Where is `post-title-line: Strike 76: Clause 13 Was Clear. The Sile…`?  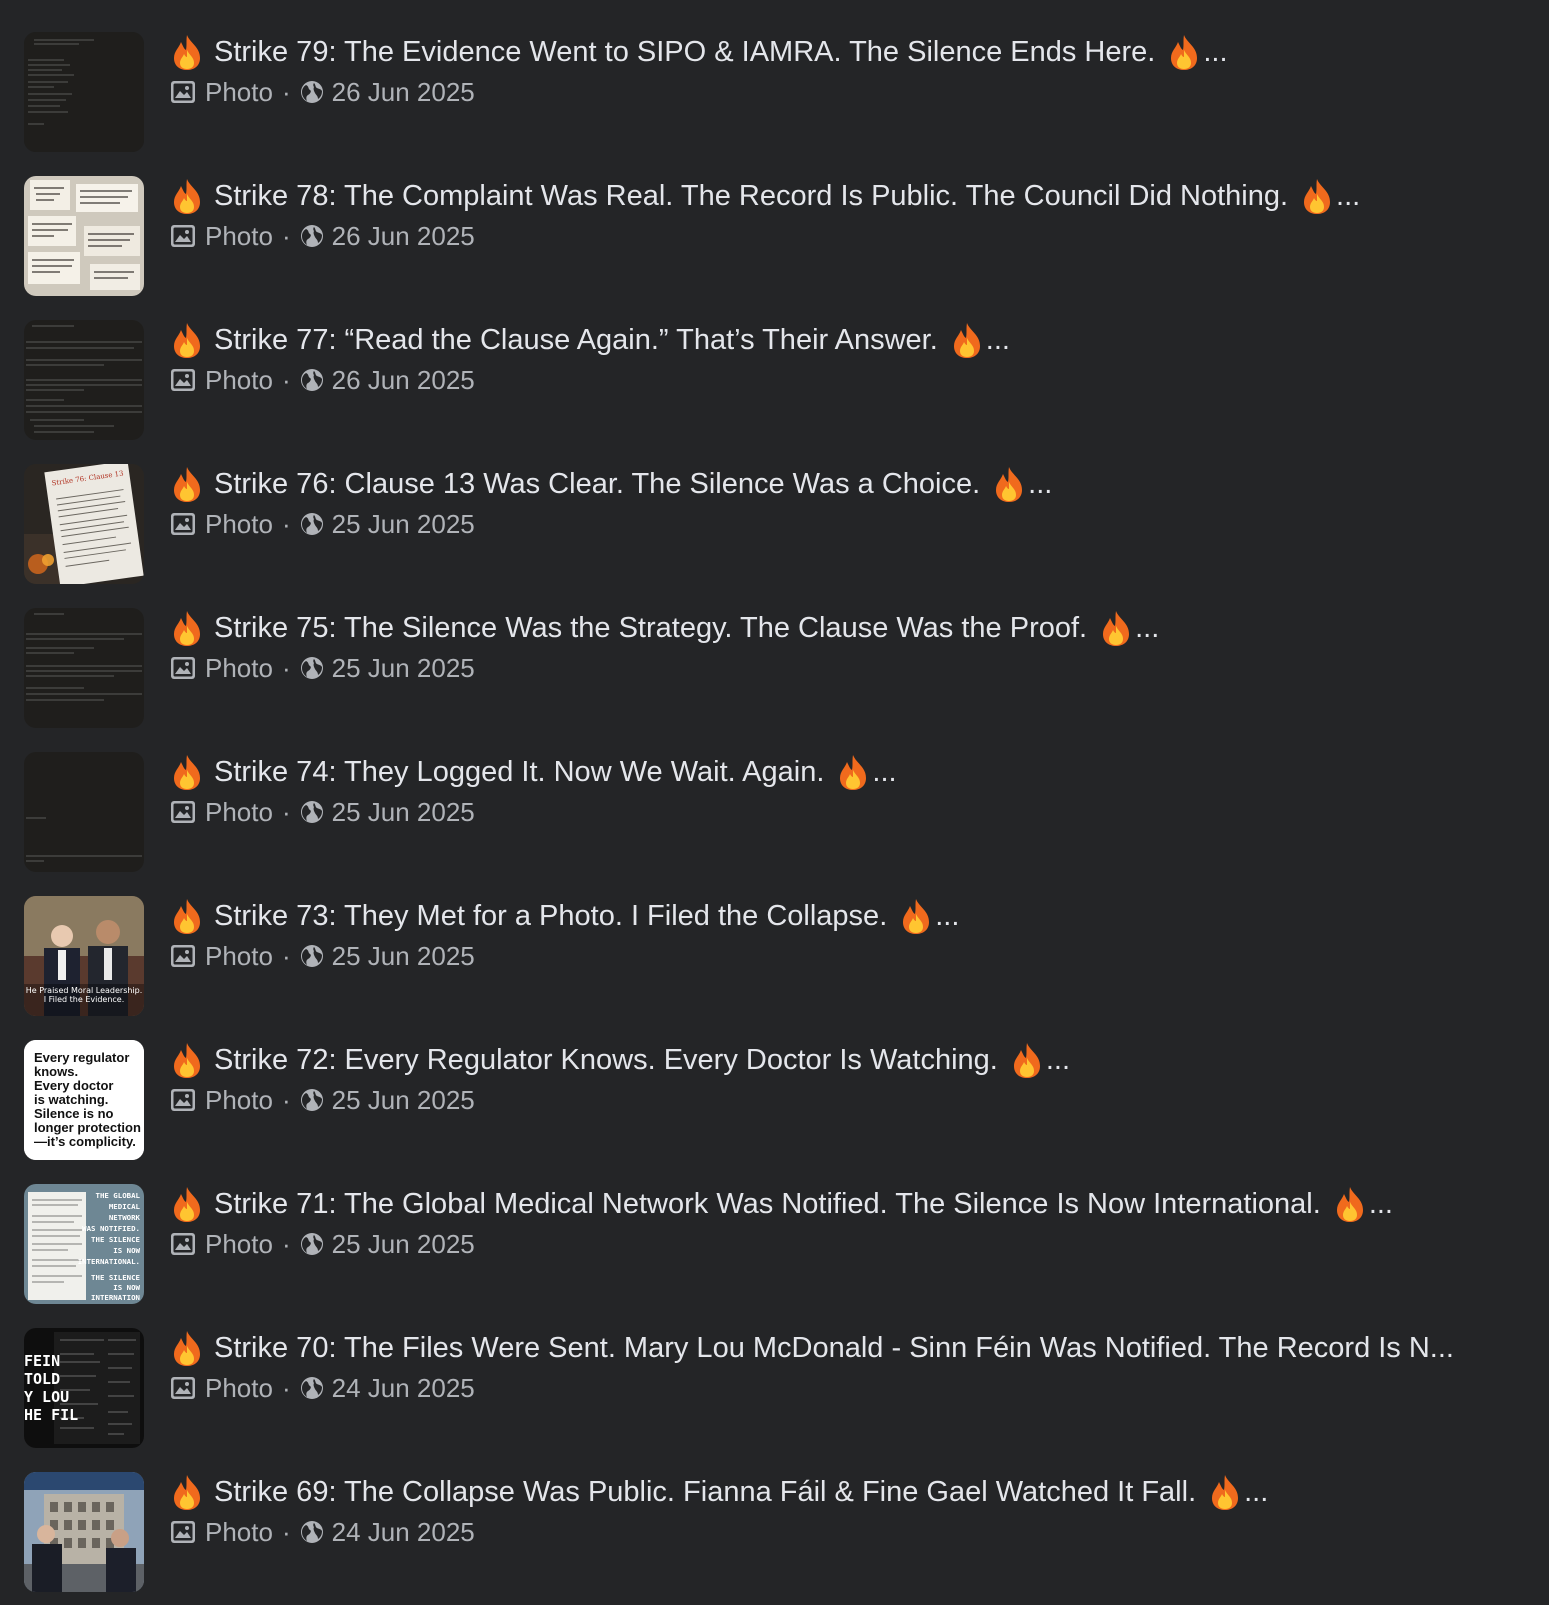 post-title-line: Strike 76: Clause 13 Was Clear. The Sile… is located at coordinates (859, 484).